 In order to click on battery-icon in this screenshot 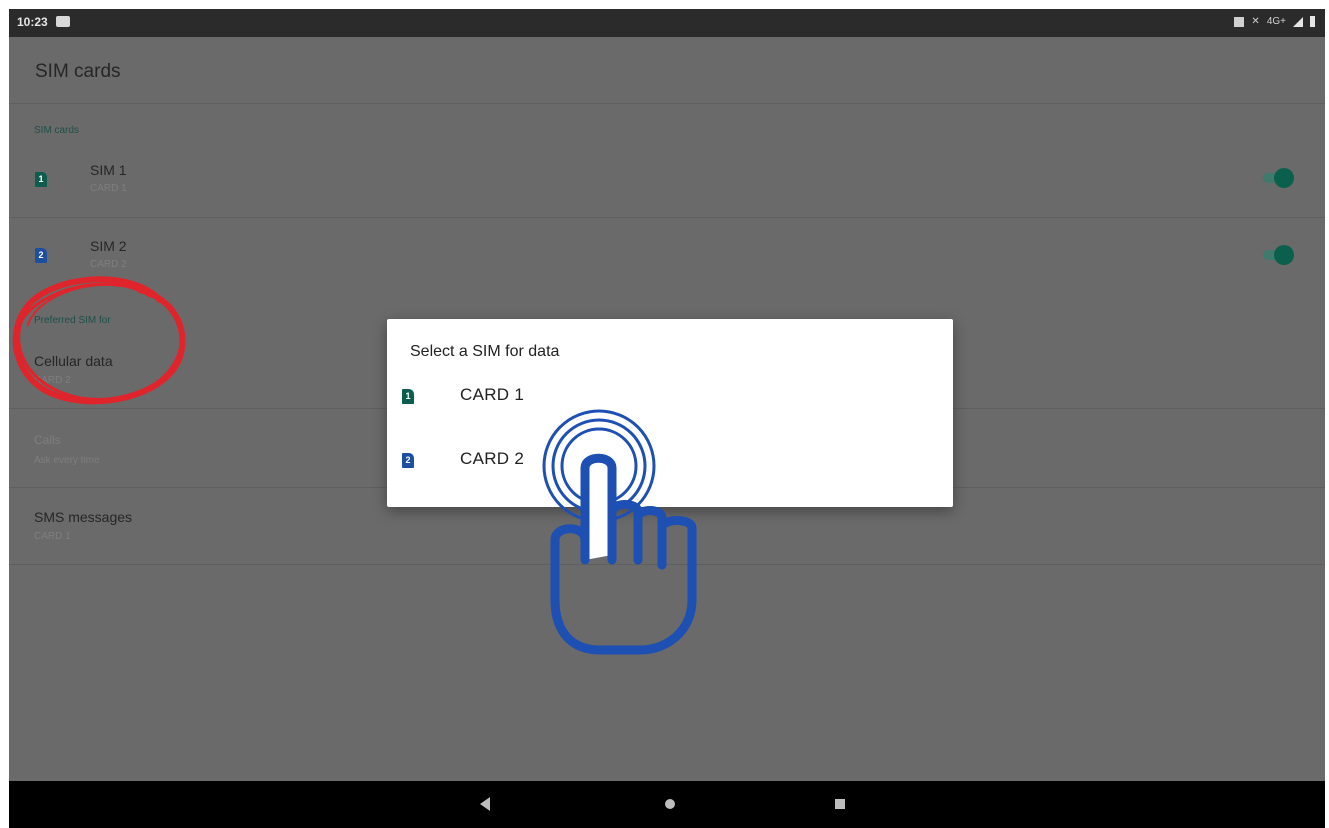, I will do `click(1312, 21)`.